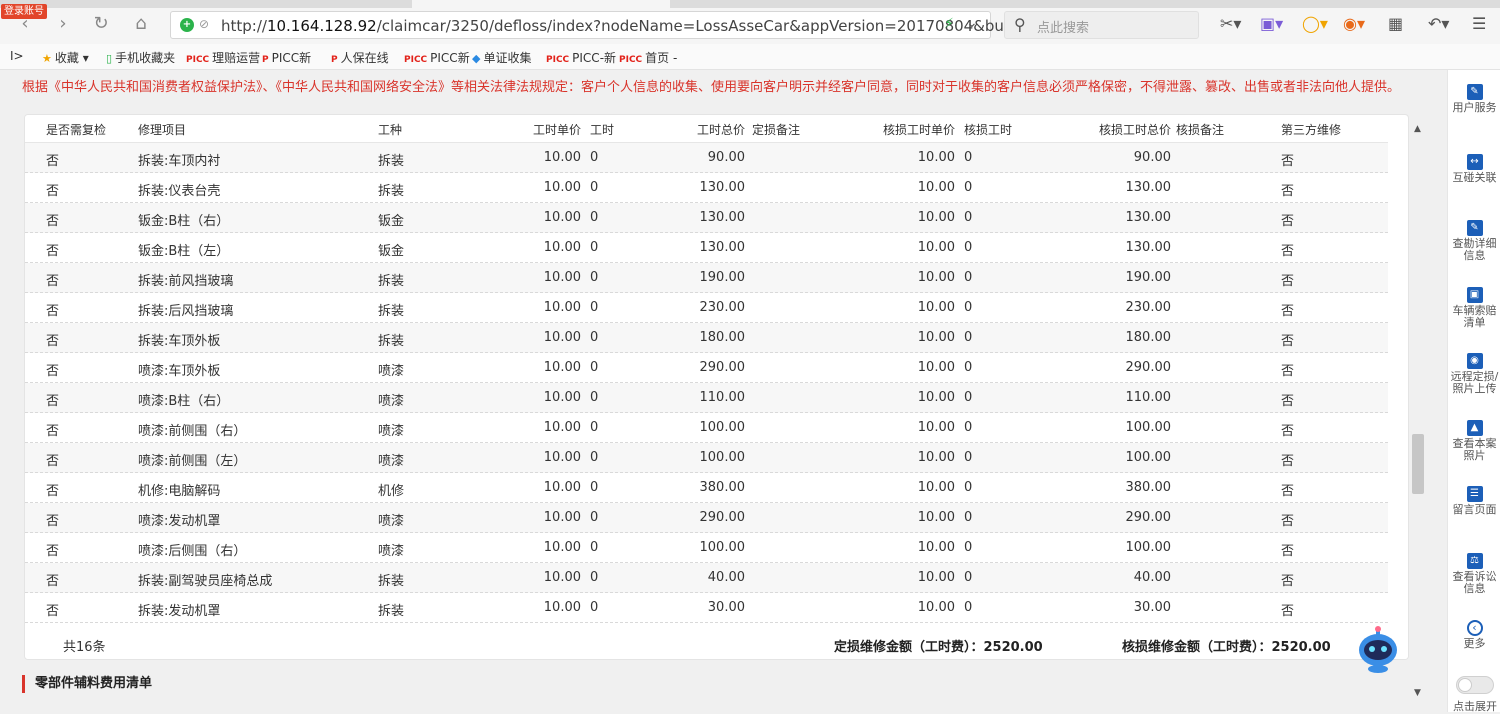 This screenshot has height=714, width=1500. I want to click on car-icon: ▣, so click(1474, 295).